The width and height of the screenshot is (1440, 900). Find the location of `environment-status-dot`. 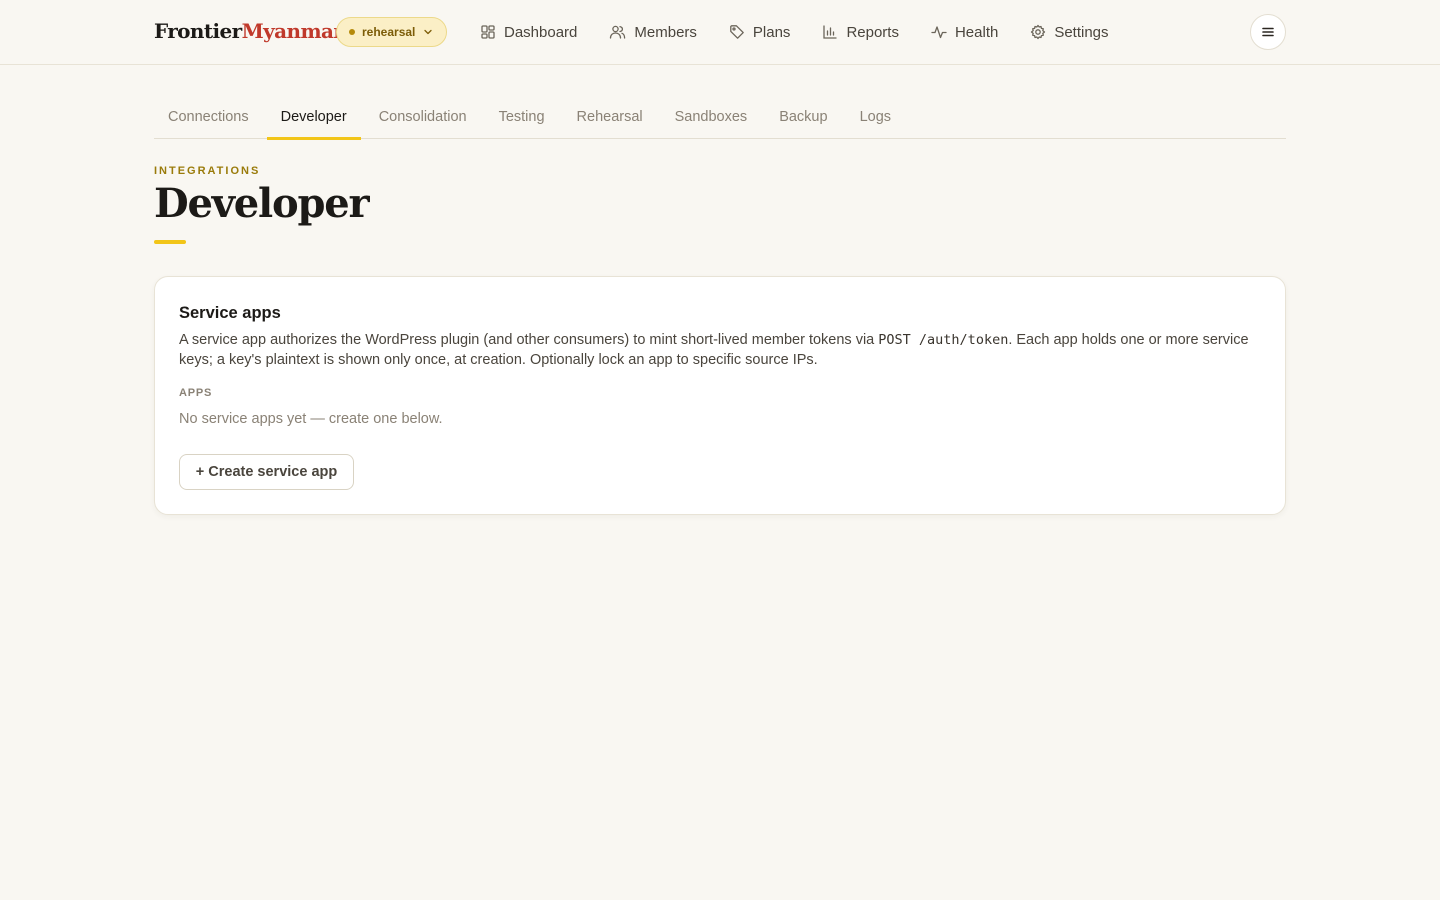

environment-status-dot is located at coordinates (352, 32).